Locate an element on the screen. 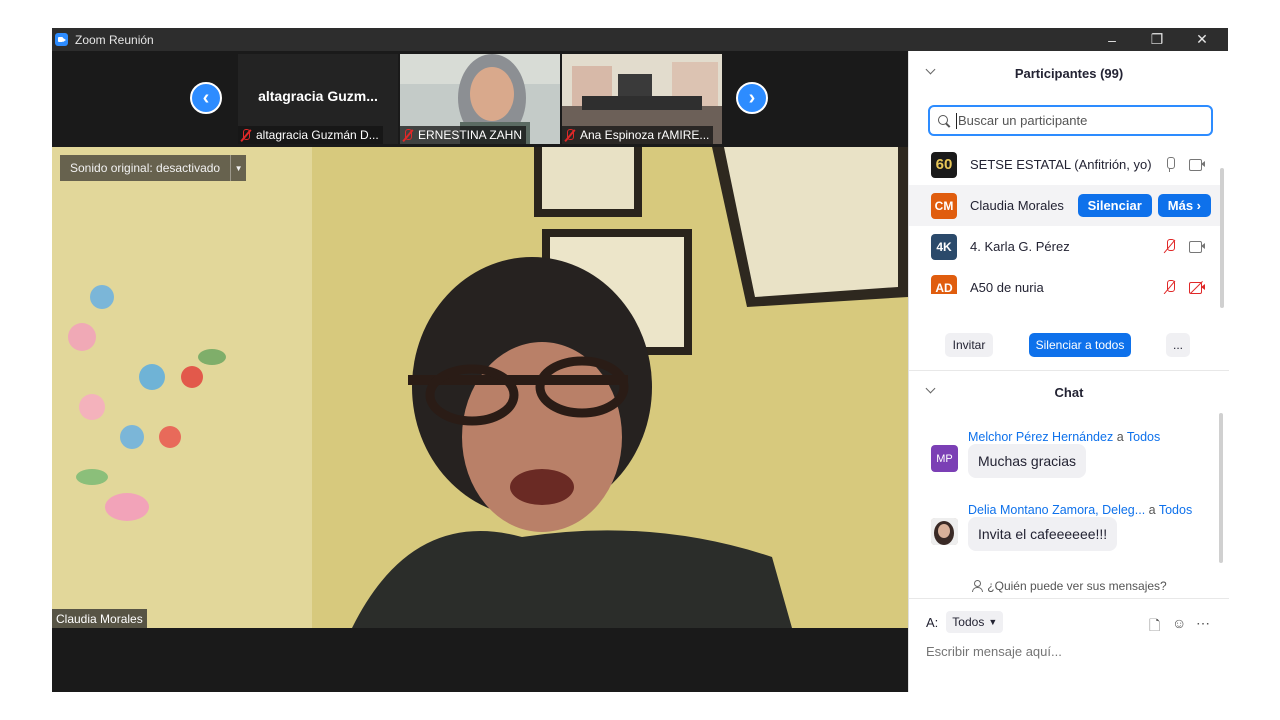 This screenshot has height=720, width=1280. thumbnail-name: ERNESTINA ZAHN is located at coordinates (470, 135).